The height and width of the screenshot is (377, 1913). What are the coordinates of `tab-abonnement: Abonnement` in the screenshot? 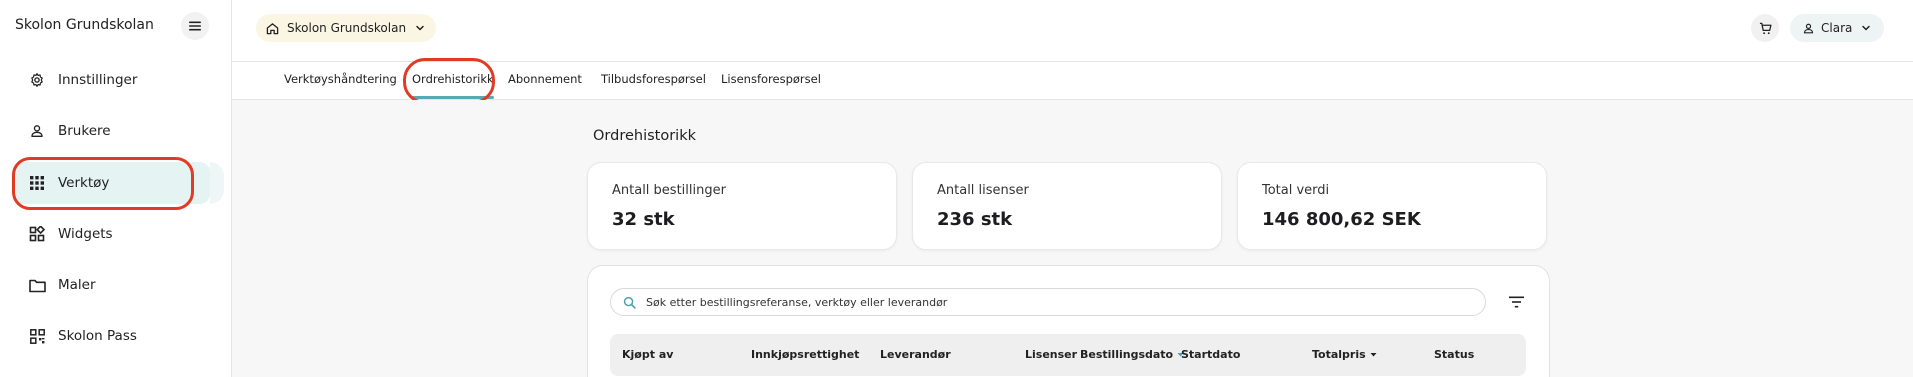 It's located at (545, 79).